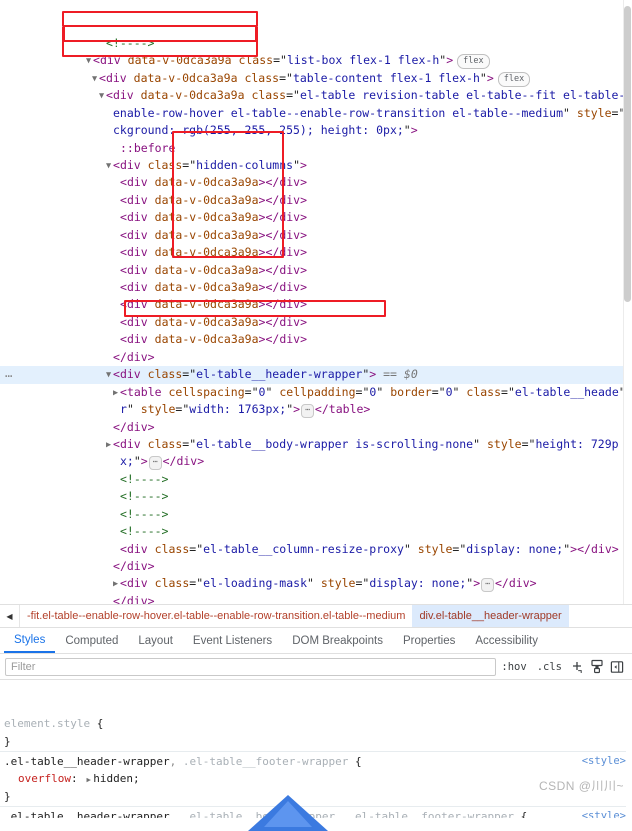 The image size is (632, 831). I want to click on dom-tree-node: r" style="width: 1763px;"> ⋯ </table>, so click(316, 410).